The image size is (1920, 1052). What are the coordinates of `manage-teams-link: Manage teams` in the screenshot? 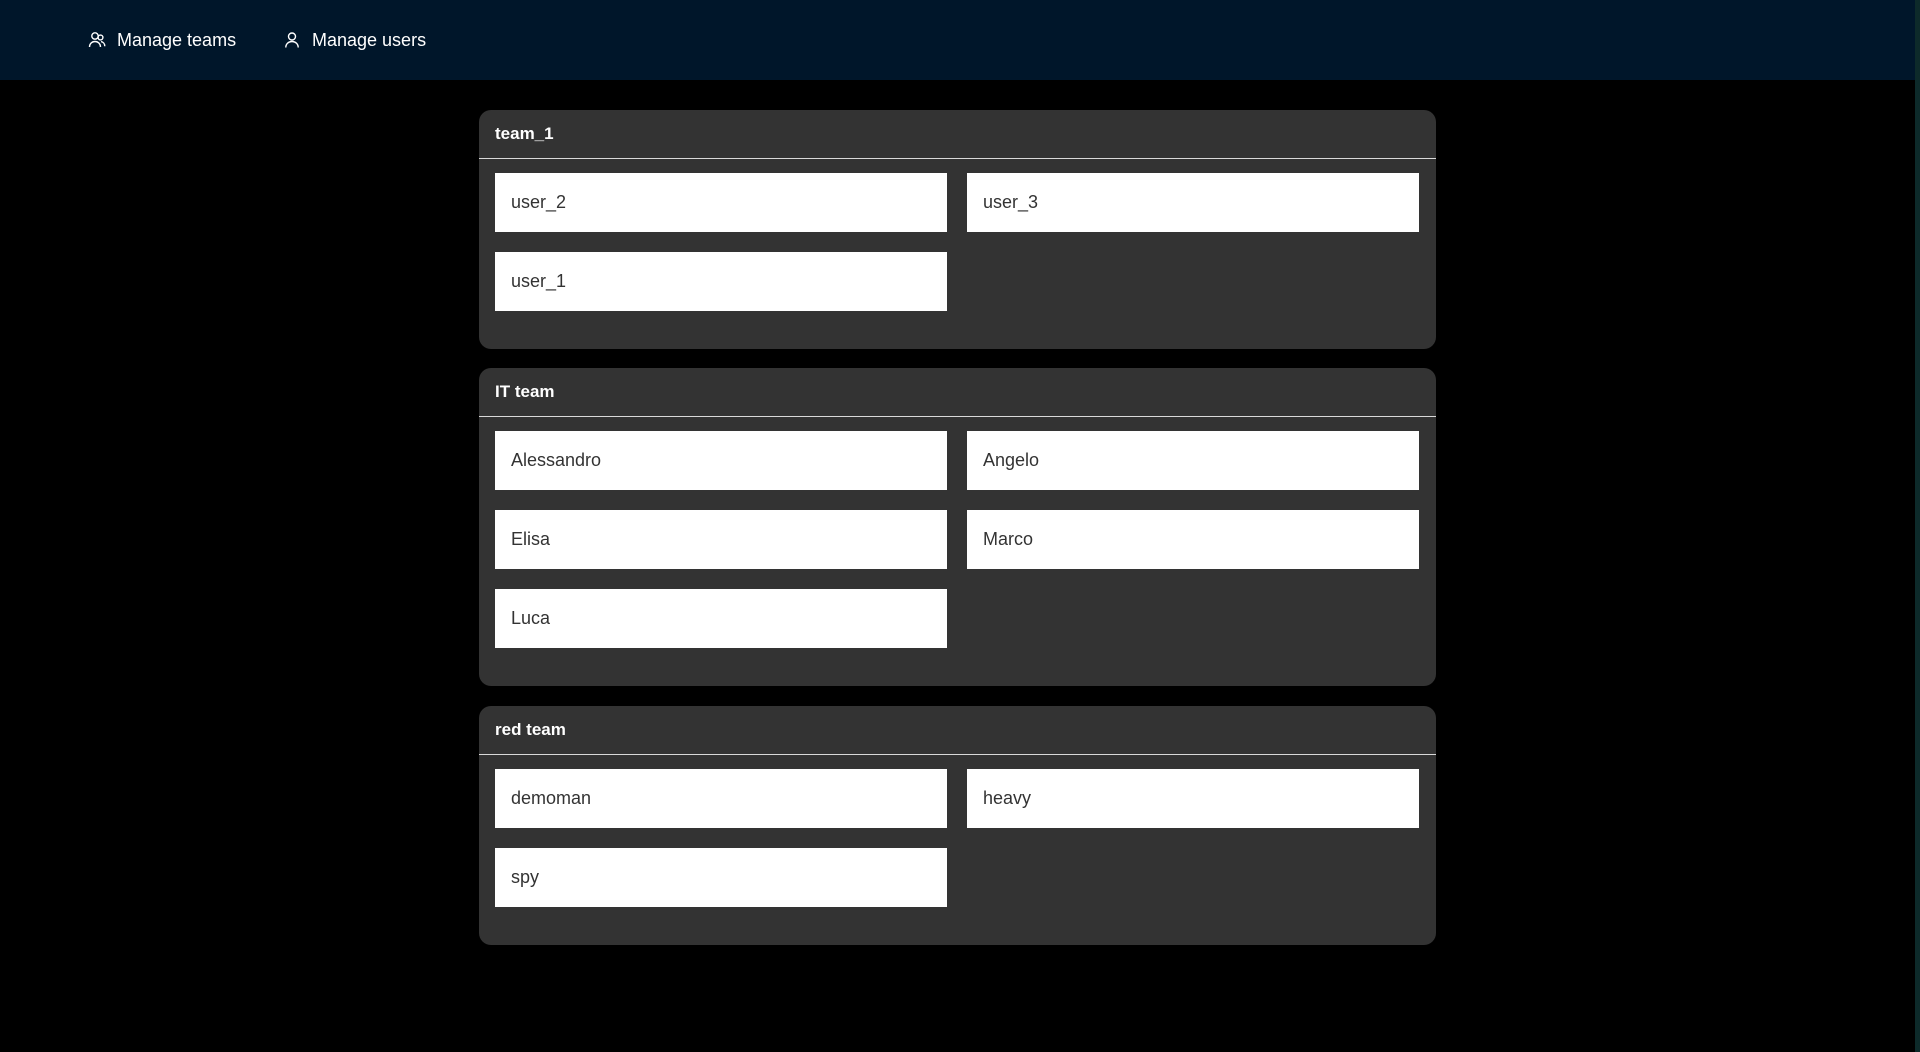 It's located at (161, 40).